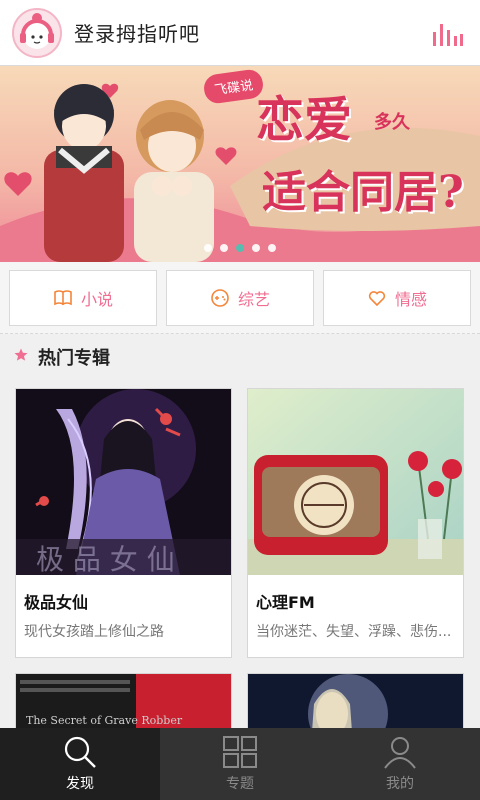  Describe the element at coordinates (304, 120) in the screenshot. I see `banner-title-line1: 恋爱` at that location.